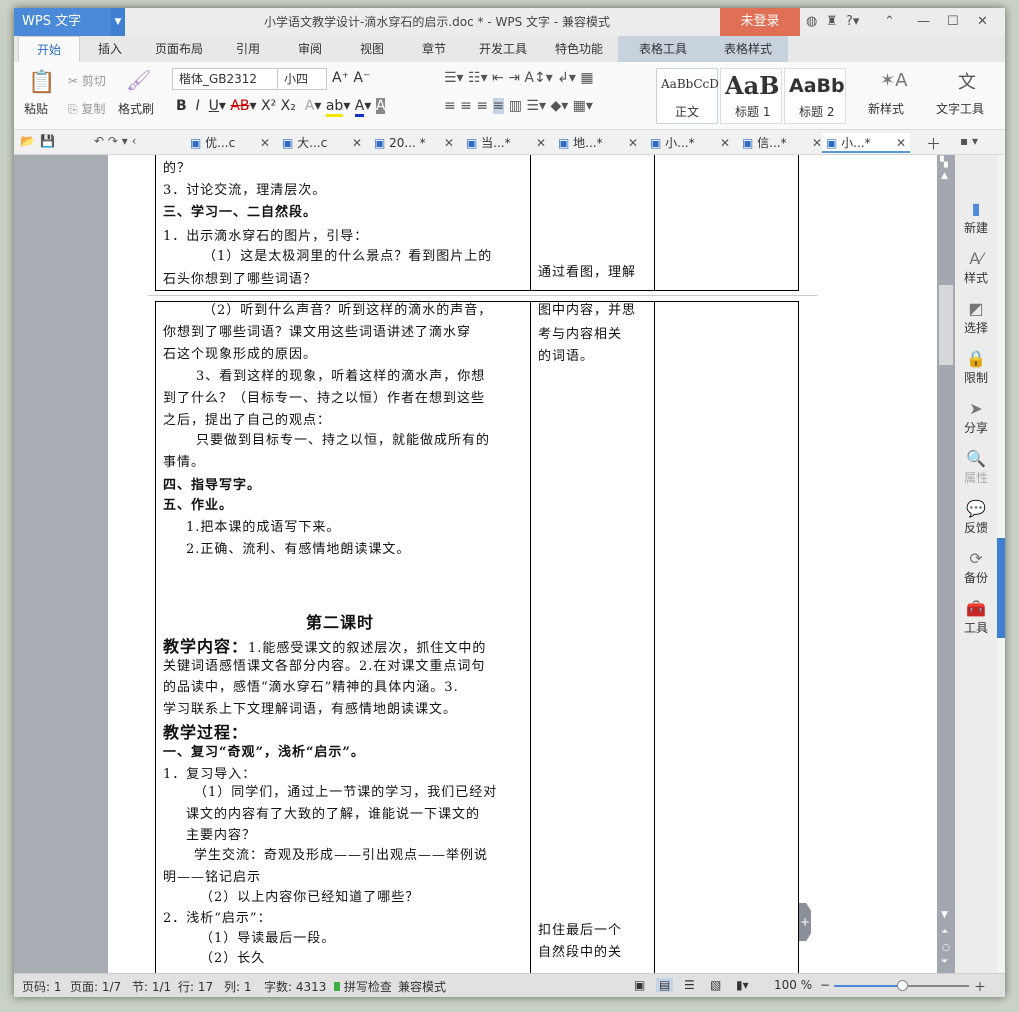 Image resolution: width=1019 pixels, height=1012 pixels. I want to click on word-count: 字数: 4313, so click(295, 986).